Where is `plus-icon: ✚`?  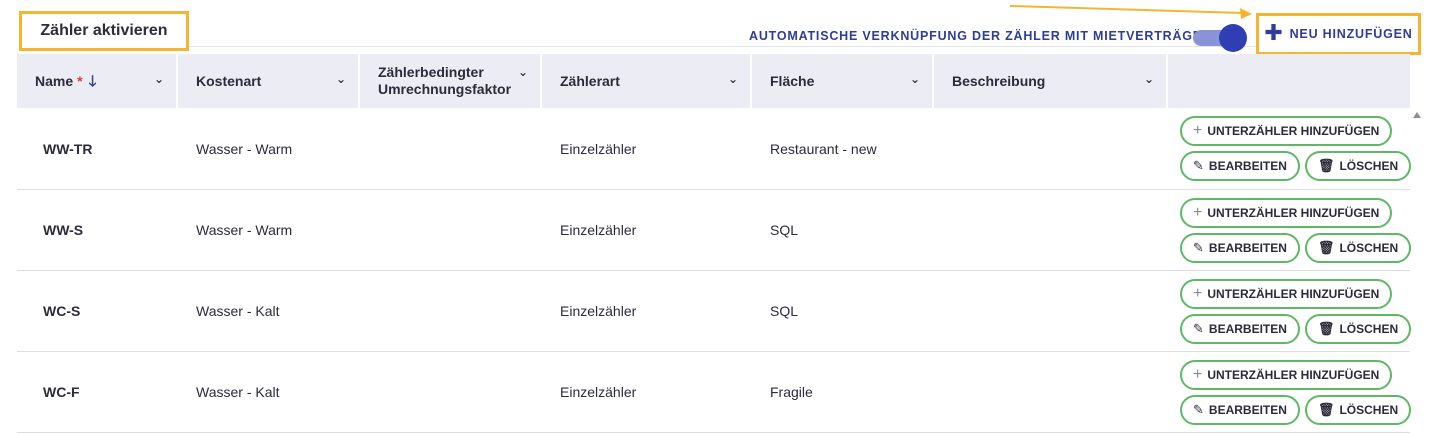
plus-icon: ✚ is located at coordinates (1274, 32).